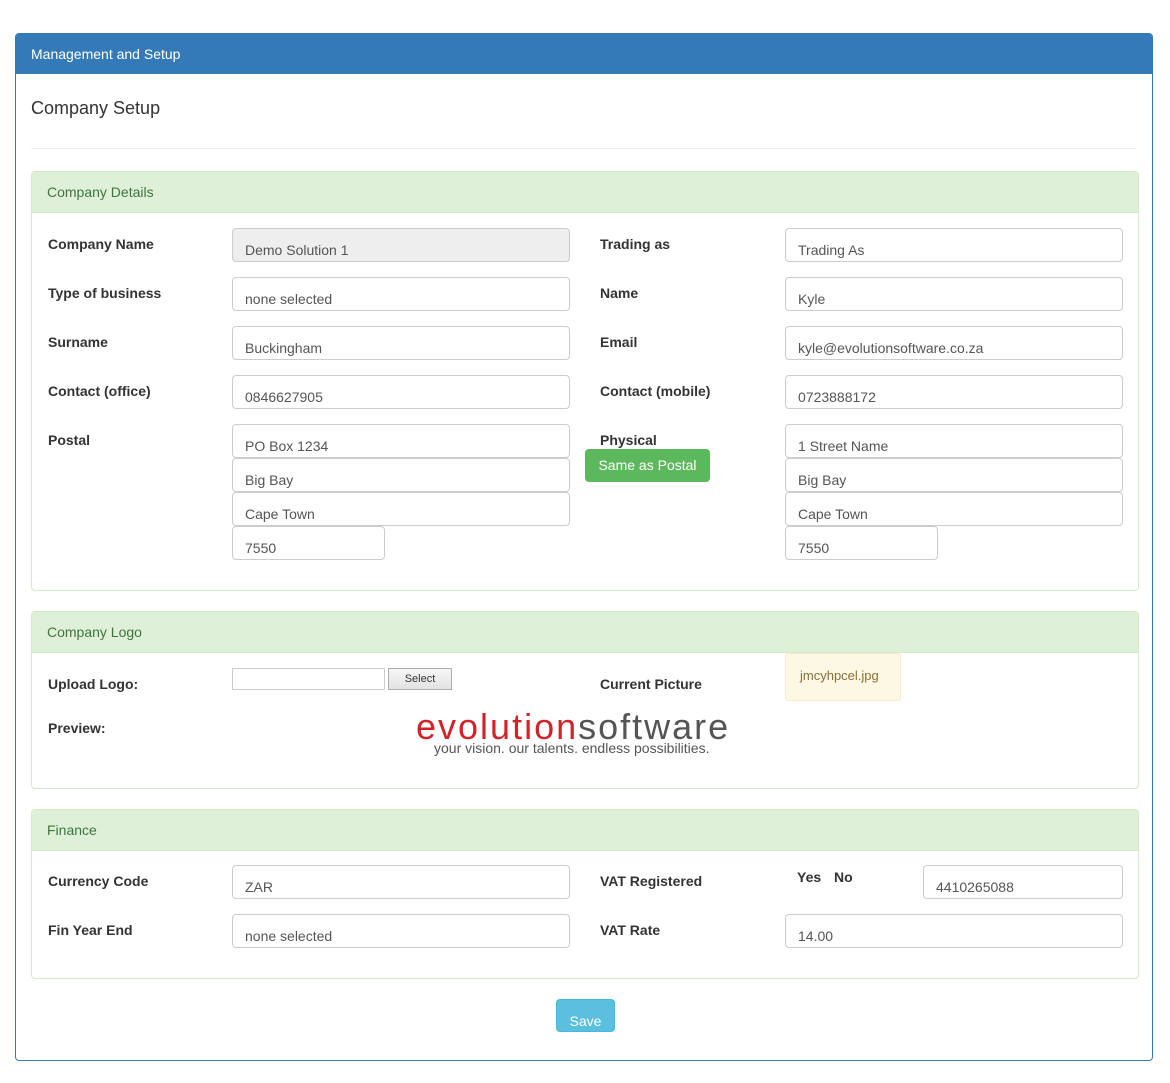  I want to click on physical-line-3-input: Cape Town, so click(954, 509).